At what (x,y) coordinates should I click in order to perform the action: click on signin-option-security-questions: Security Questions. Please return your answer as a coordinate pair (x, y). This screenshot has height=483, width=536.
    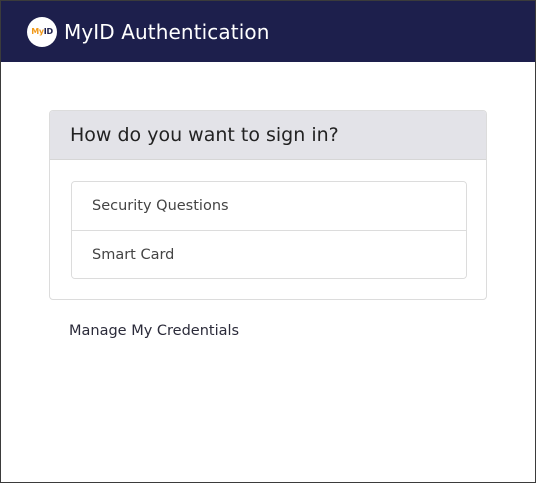
    Looking at the image, I should click on (269, 206).